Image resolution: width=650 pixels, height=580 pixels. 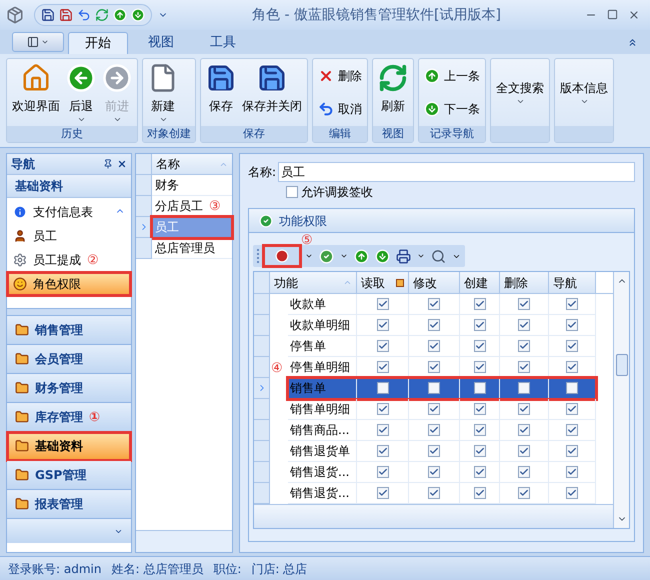 What do you see at coordinates (69, 388) in the screenshot?
I see `nav-category: 财务管理` at bounding box center [69, 388].